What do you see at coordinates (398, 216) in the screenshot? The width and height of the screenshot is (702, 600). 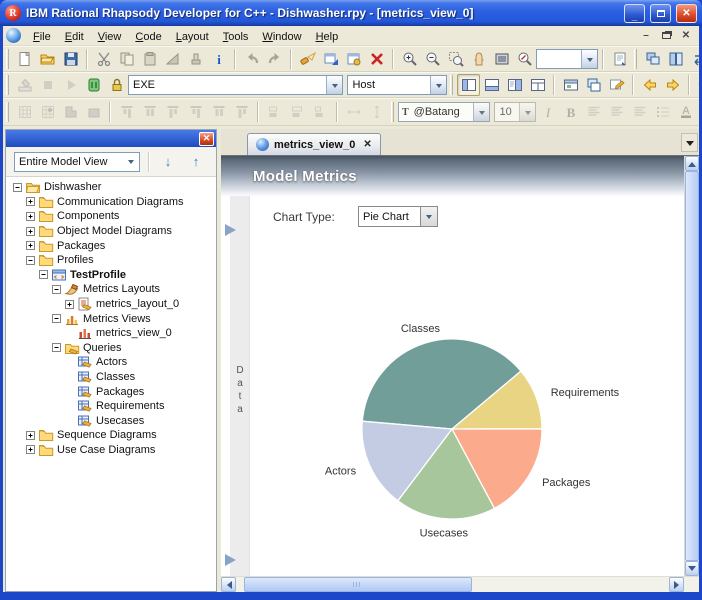 I see `chart-type-combo: Pie Chart` at bounding box center [398, 216].